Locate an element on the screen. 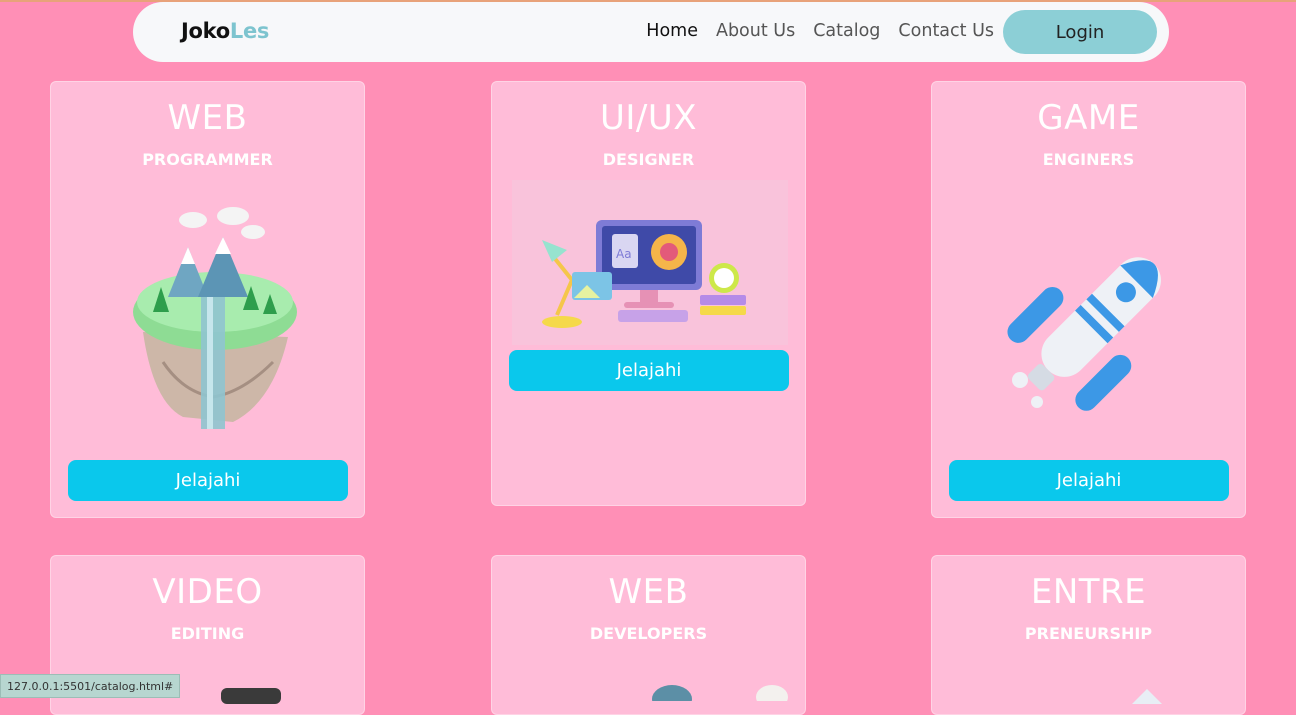 This screenshot has height=715, width=1296. browser-status-url: 127.0.0.1:5501/catalog.html# is located at coordinates (90, 686).